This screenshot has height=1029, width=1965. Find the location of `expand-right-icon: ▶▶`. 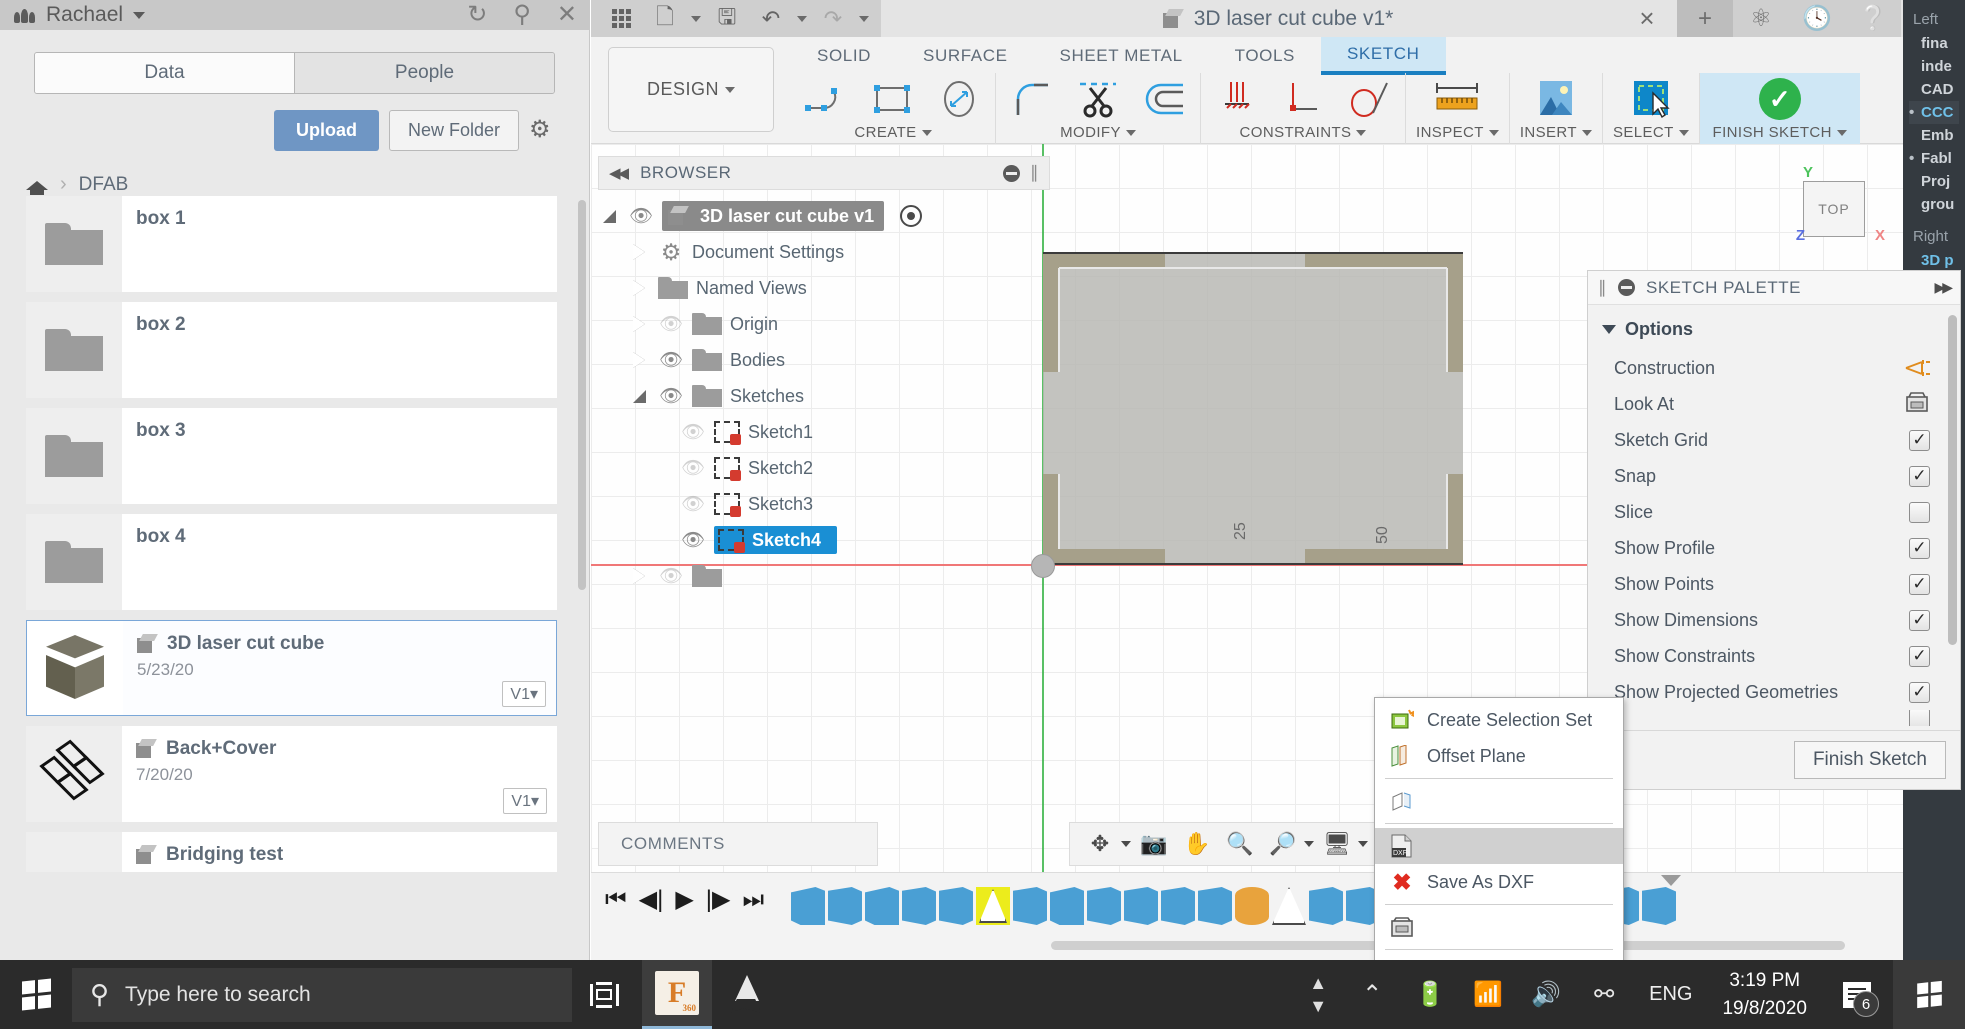

expand-right-icon: ▶▶ is located at coordinates (1943, 287).